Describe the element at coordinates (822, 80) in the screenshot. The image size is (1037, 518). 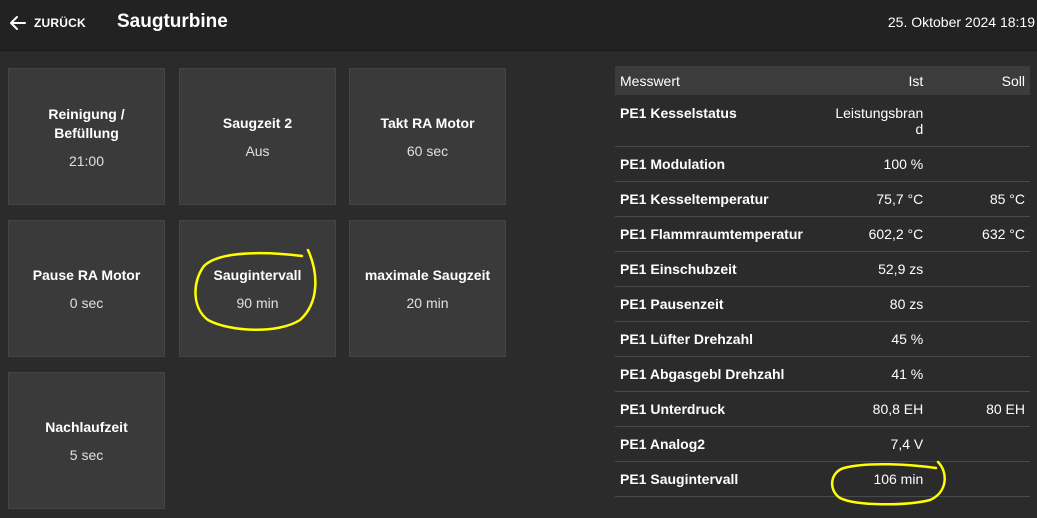
I see `table-header: Messwert Ist Soll` at that location.